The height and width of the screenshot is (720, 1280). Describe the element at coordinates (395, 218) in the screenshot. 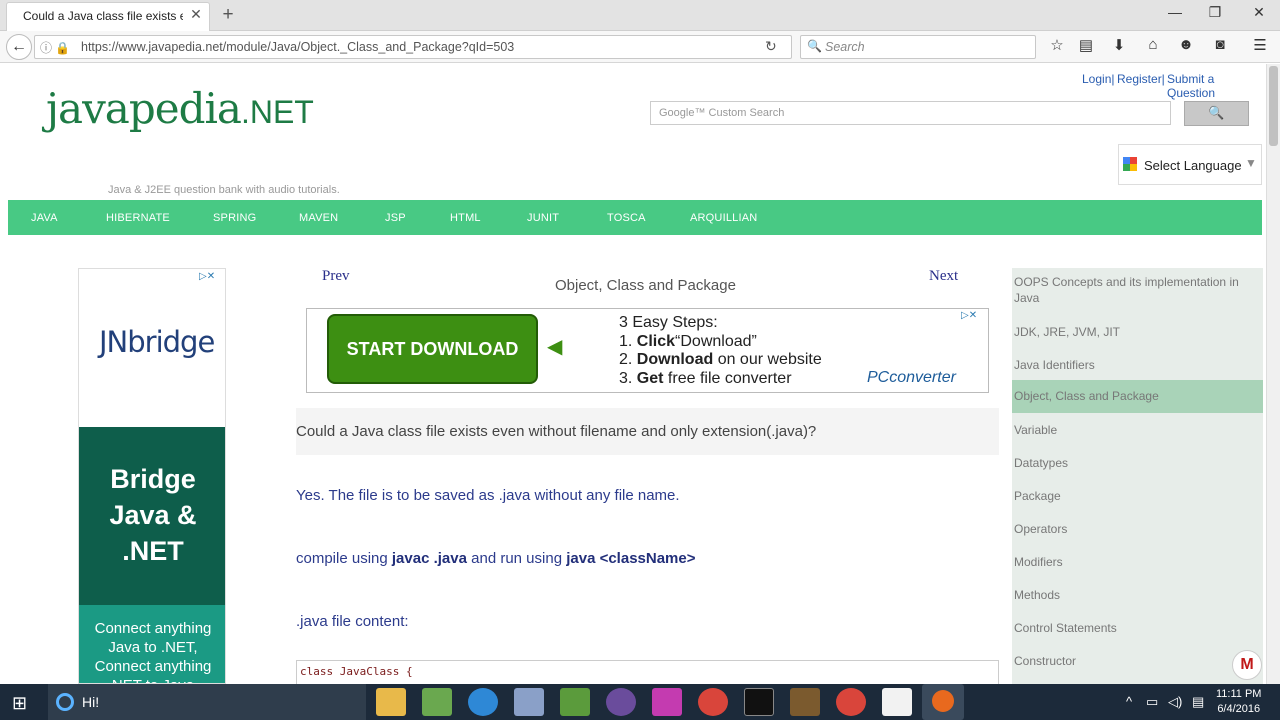

I see `nav-jsp: JSP` at that location.